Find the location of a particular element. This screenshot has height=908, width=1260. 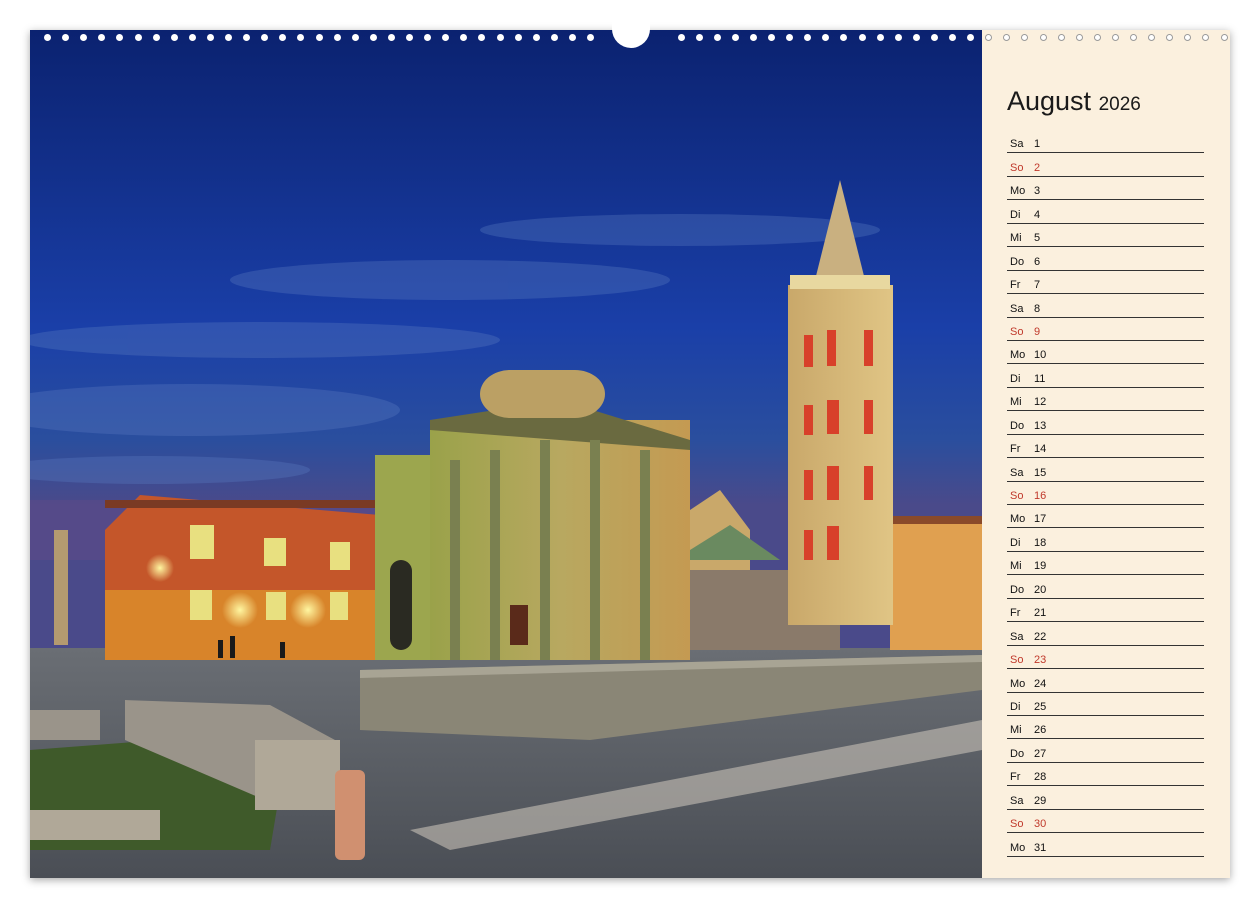

day-number: 5 is located at coordinates (1037, 238).